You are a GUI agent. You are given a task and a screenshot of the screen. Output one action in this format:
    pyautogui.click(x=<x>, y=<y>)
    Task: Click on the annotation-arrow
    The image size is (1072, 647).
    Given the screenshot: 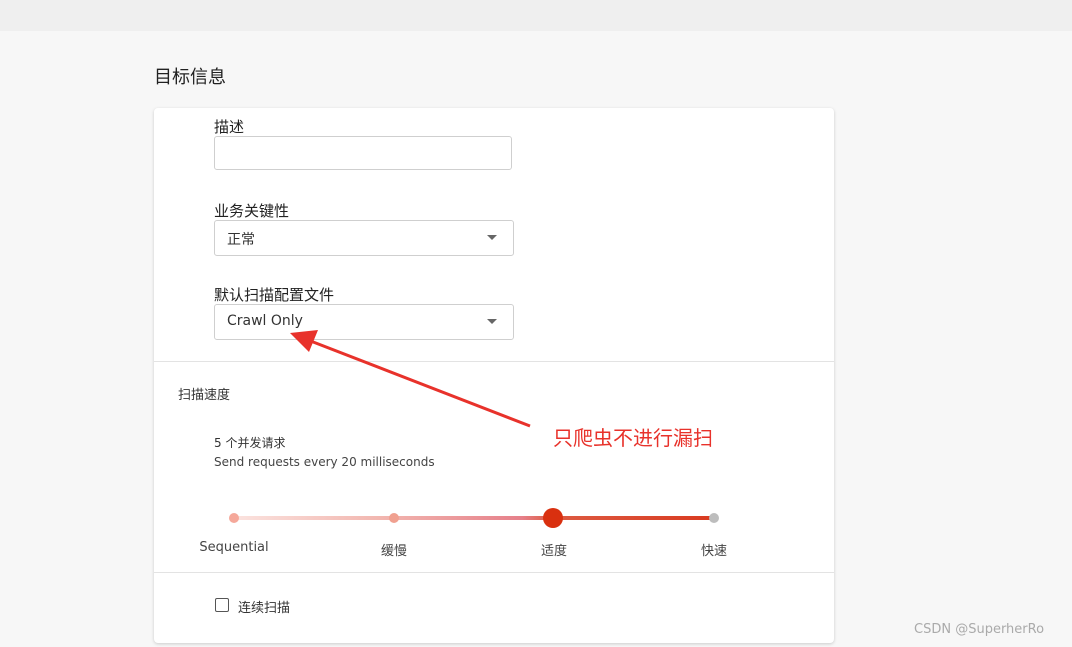 What is the action you would take?
    pyautogui.click(x=410, y=379)
    